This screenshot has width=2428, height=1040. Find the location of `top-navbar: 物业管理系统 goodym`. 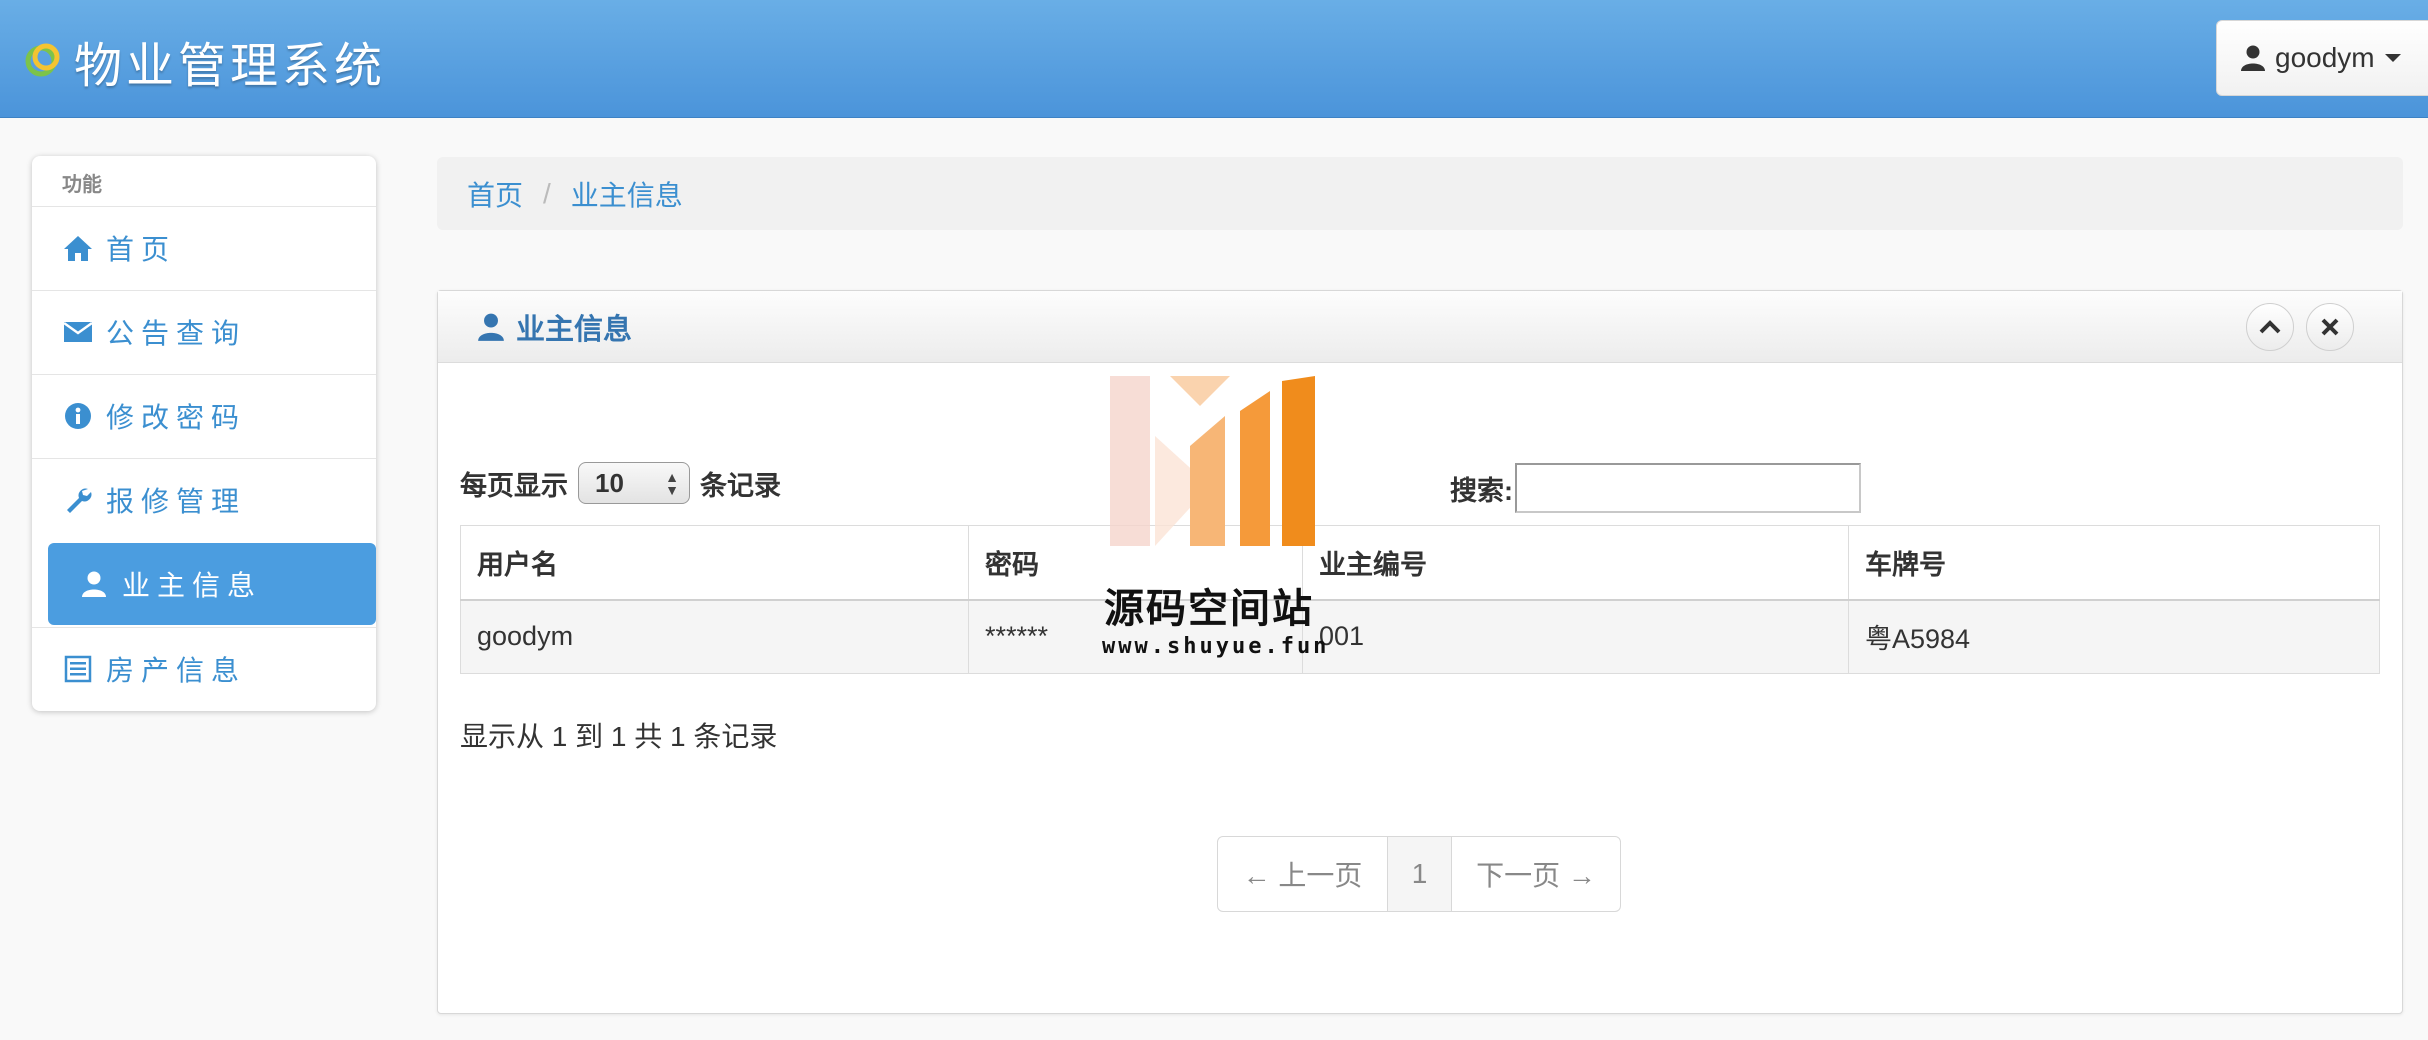

top-navbar: 物业管理系统 goodym is located at coordinates (1214, 59).